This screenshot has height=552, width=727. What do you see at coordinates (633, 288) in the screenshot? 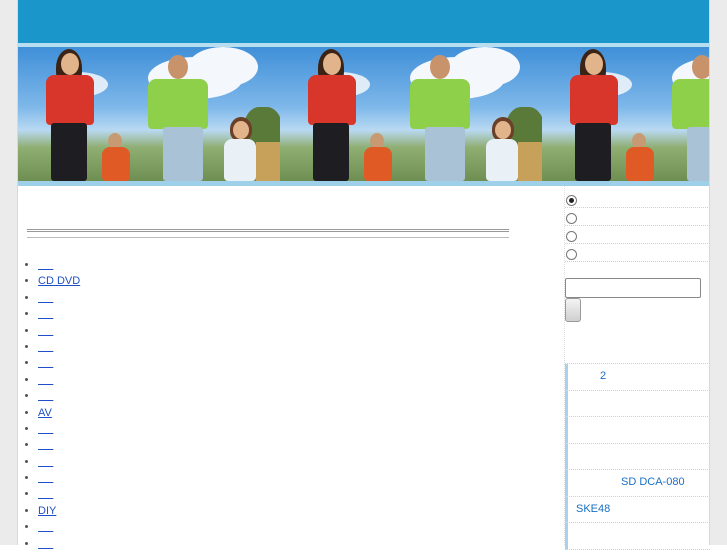
I see `search-input` at bounding box center [633, 288].